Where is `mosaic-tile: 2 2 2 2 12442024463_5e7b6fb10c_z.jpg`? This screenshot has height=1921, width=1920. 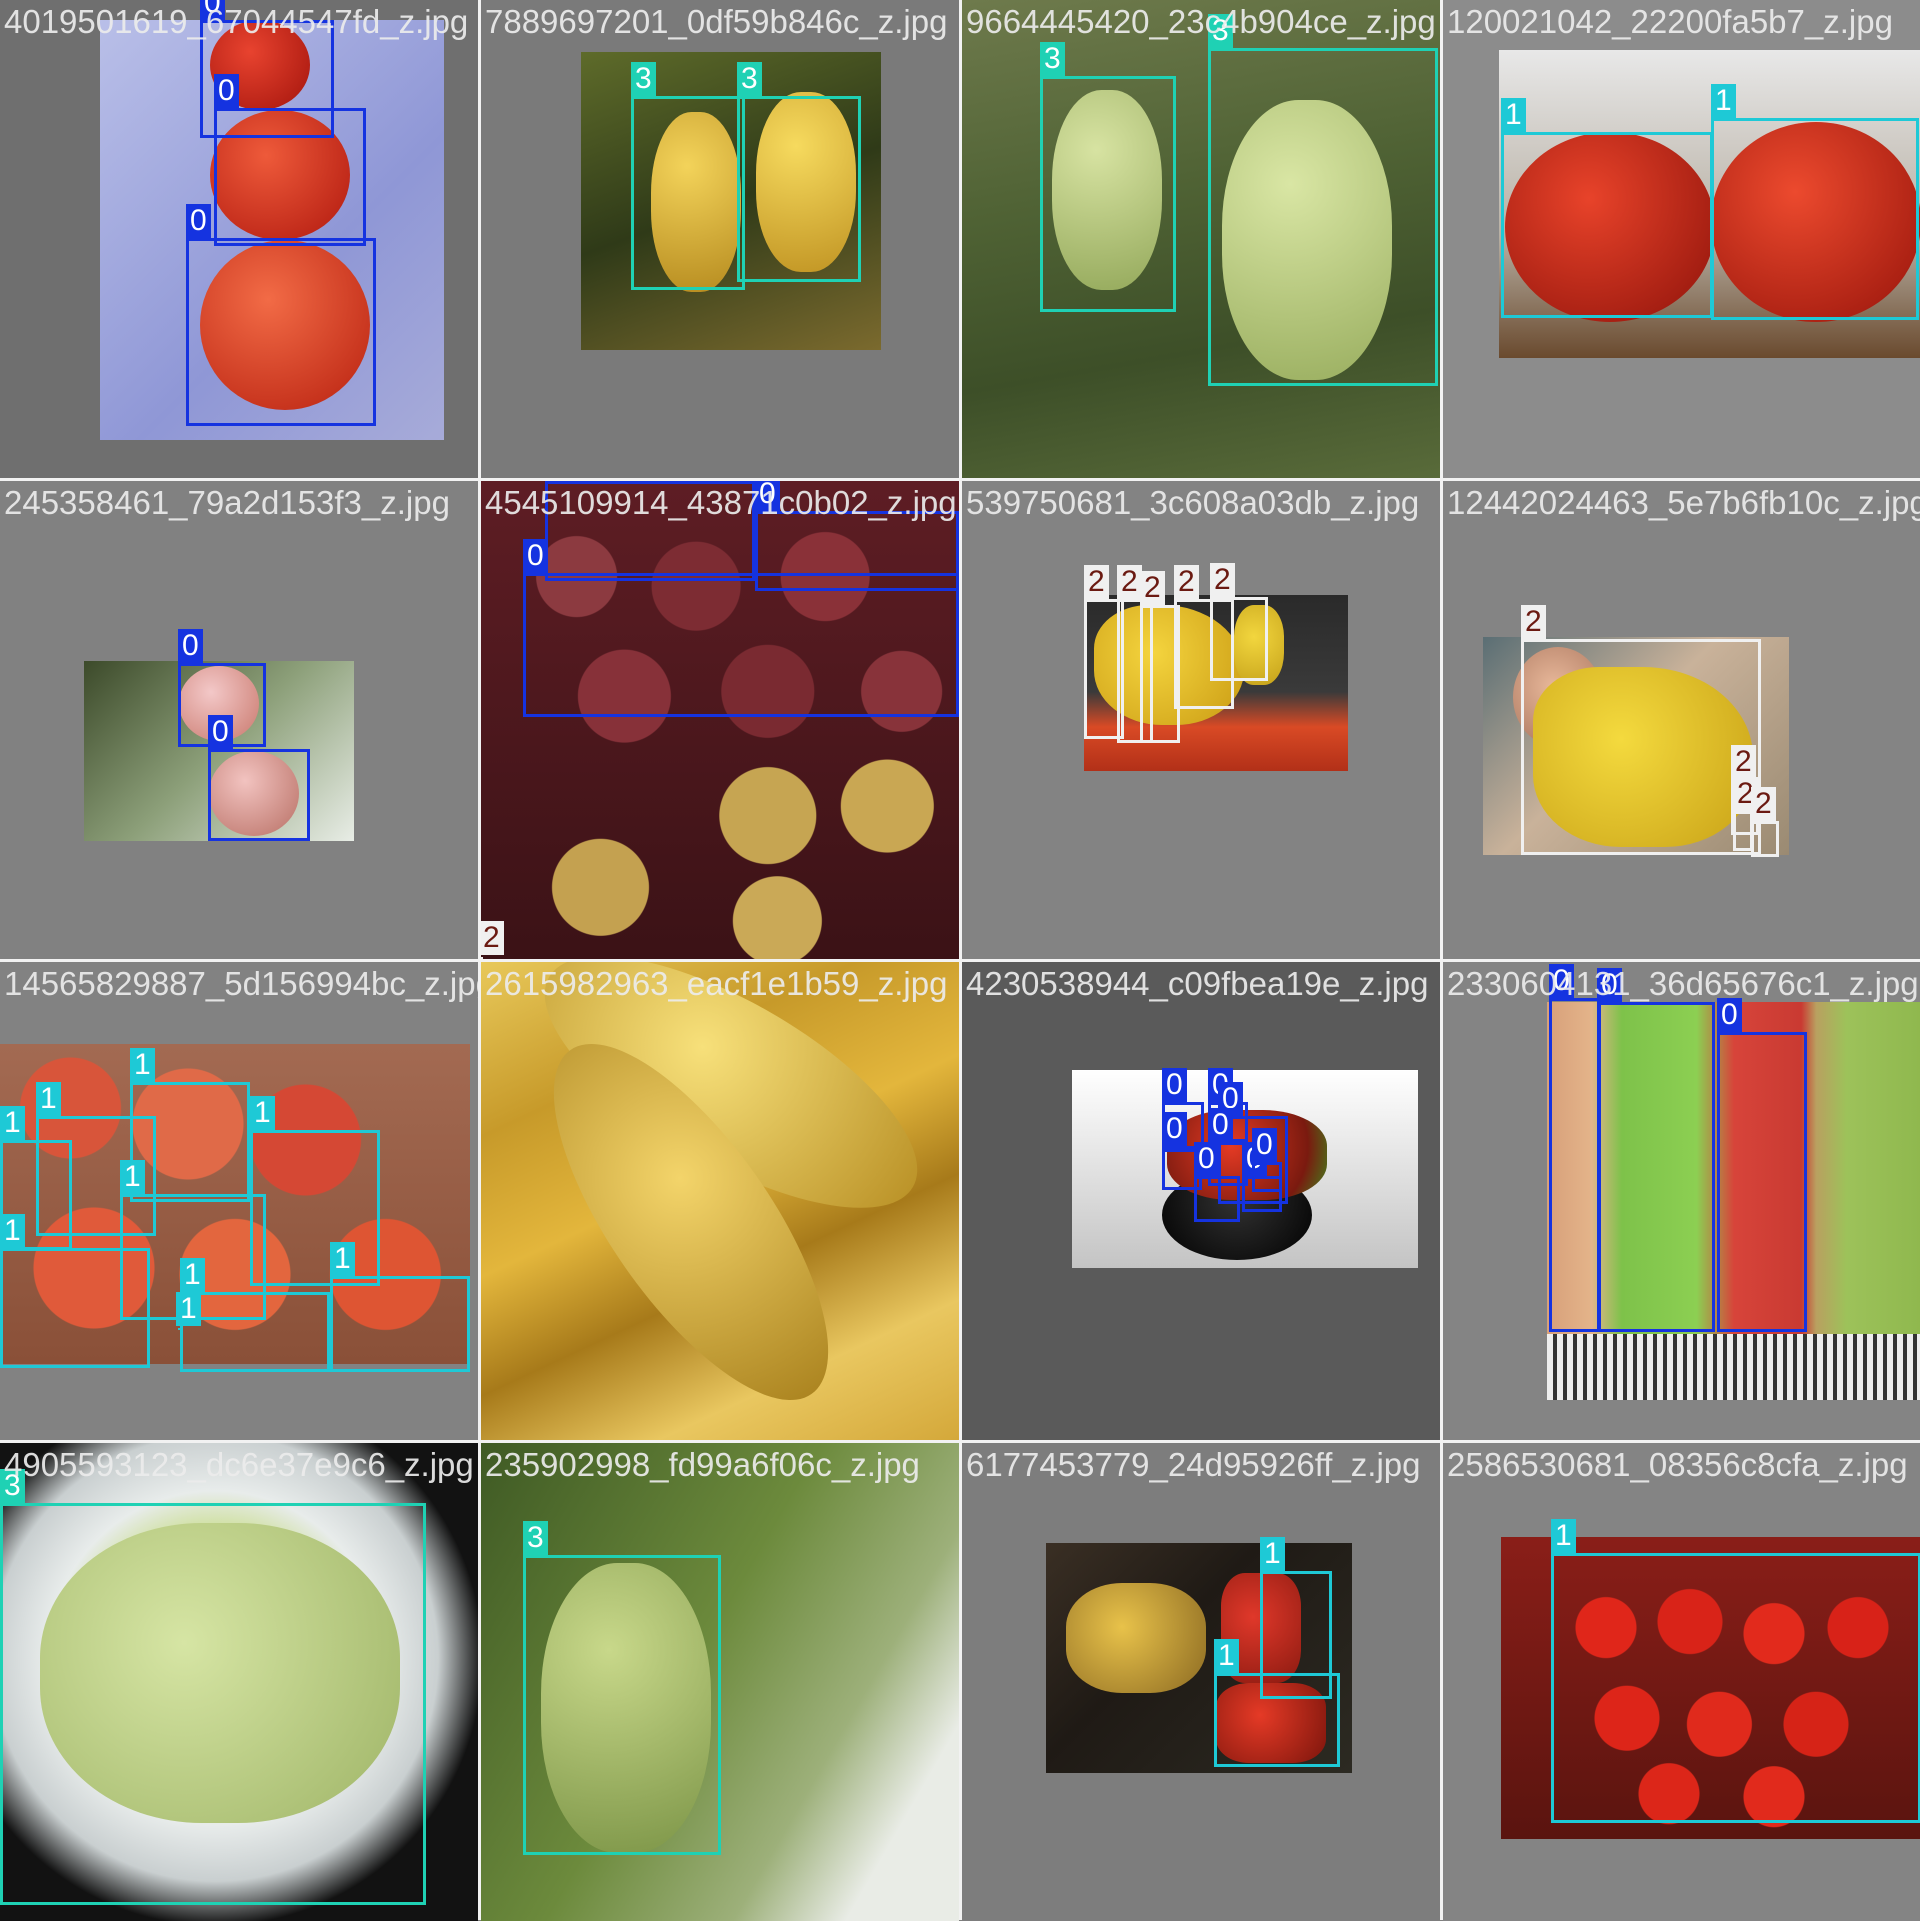 mosaic-tile: 2 2 2 2 12442024463_5e7b6fb10c_z.jpg is located at coordinates (1681, 720).